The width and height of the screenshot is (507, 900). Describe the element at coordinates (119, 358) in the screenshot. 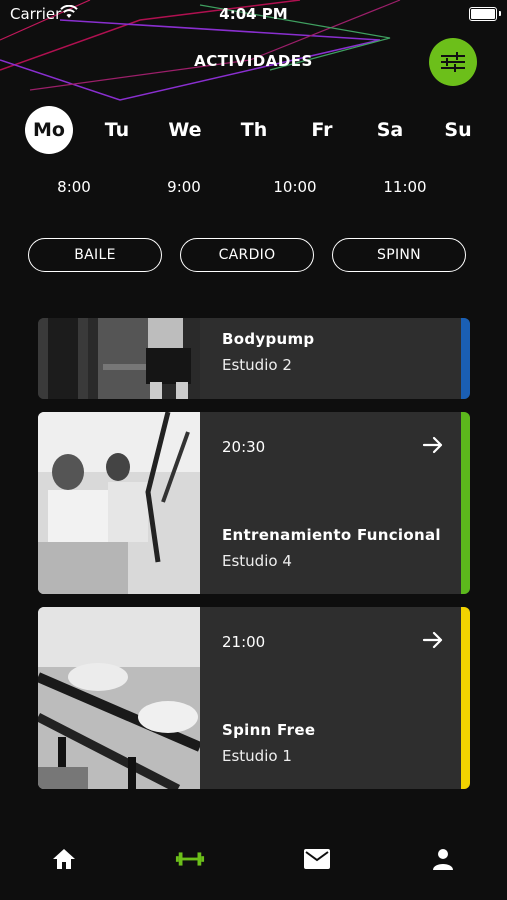

I see `boxing-photo` at that location.